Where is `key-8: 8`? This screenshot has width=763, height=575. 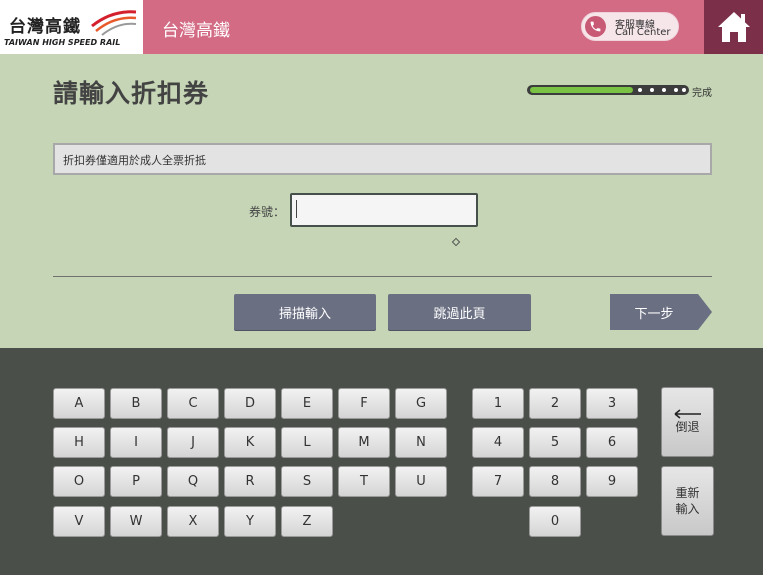
key-8: 8 is located at coordinates (555, 481).